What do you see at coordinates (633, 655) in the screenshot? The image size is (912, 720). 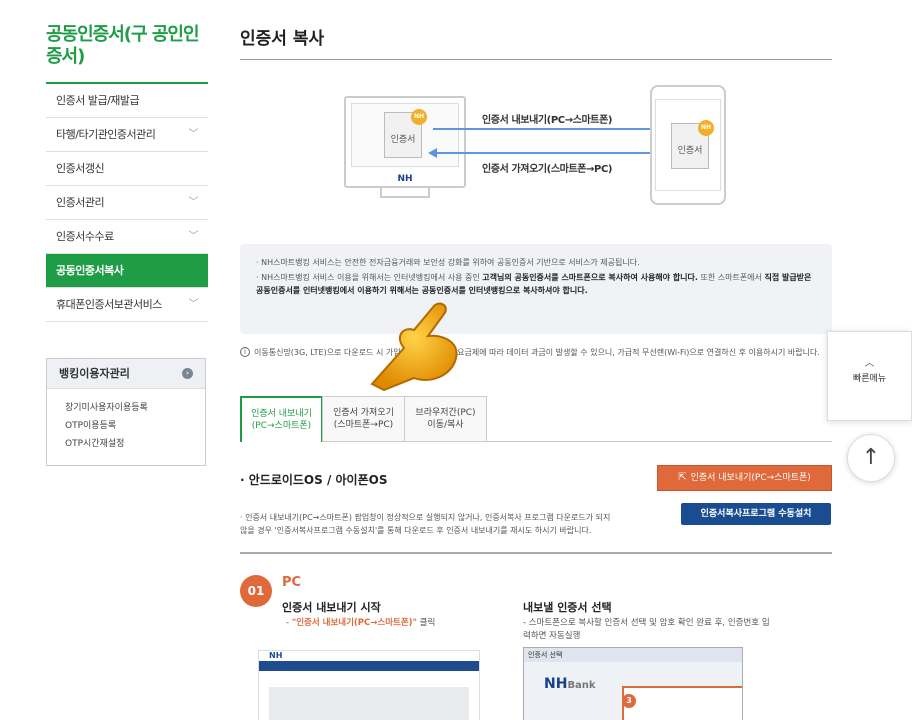 I see `window-title: 인증서 선택` at bounding box center [633, 655].